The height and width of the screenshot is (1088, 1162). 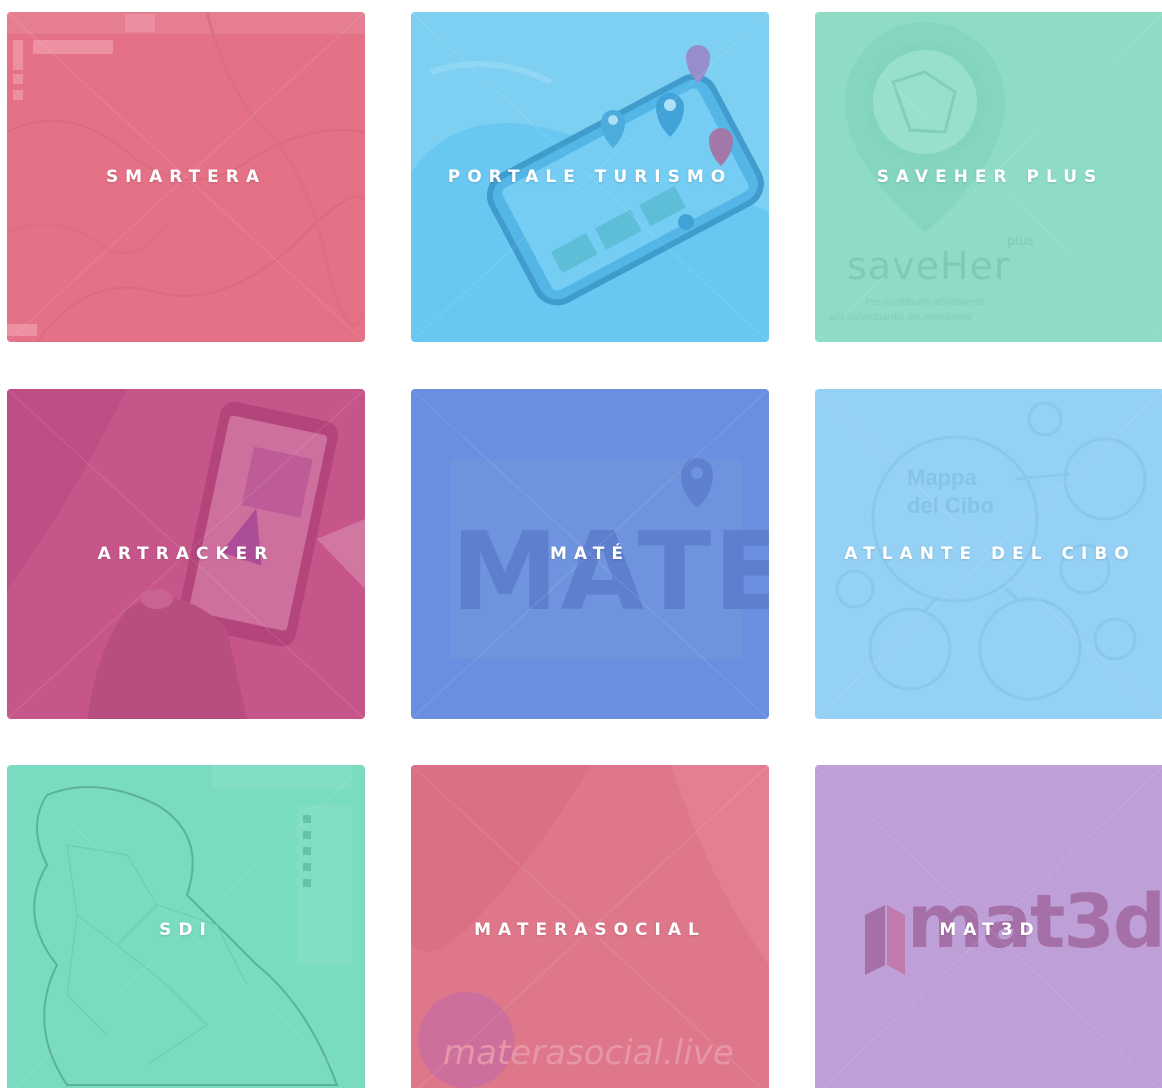 I want to click on tile-materasocial: materasocial.live MATERASOCIAL, so click(x=590, y=926).